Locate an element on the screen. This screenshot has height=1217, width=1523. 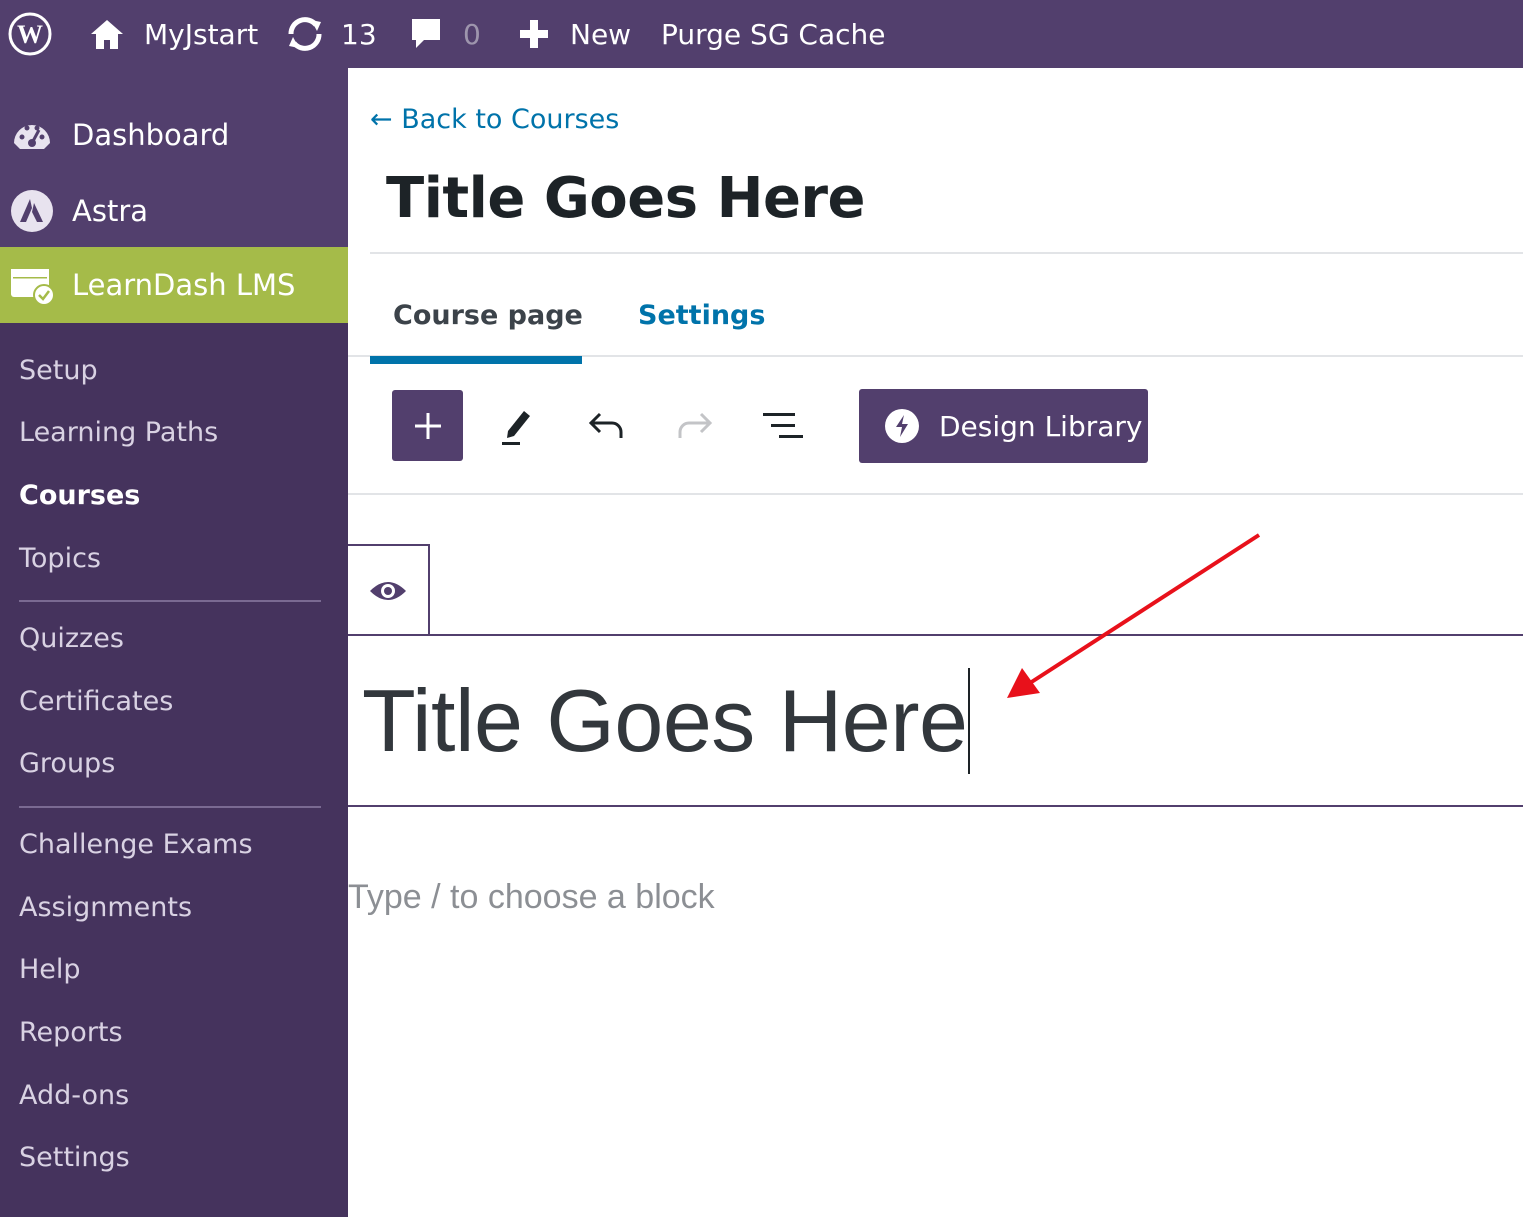
wordpress-logo-icon: W is located at coordinates (30, 34).